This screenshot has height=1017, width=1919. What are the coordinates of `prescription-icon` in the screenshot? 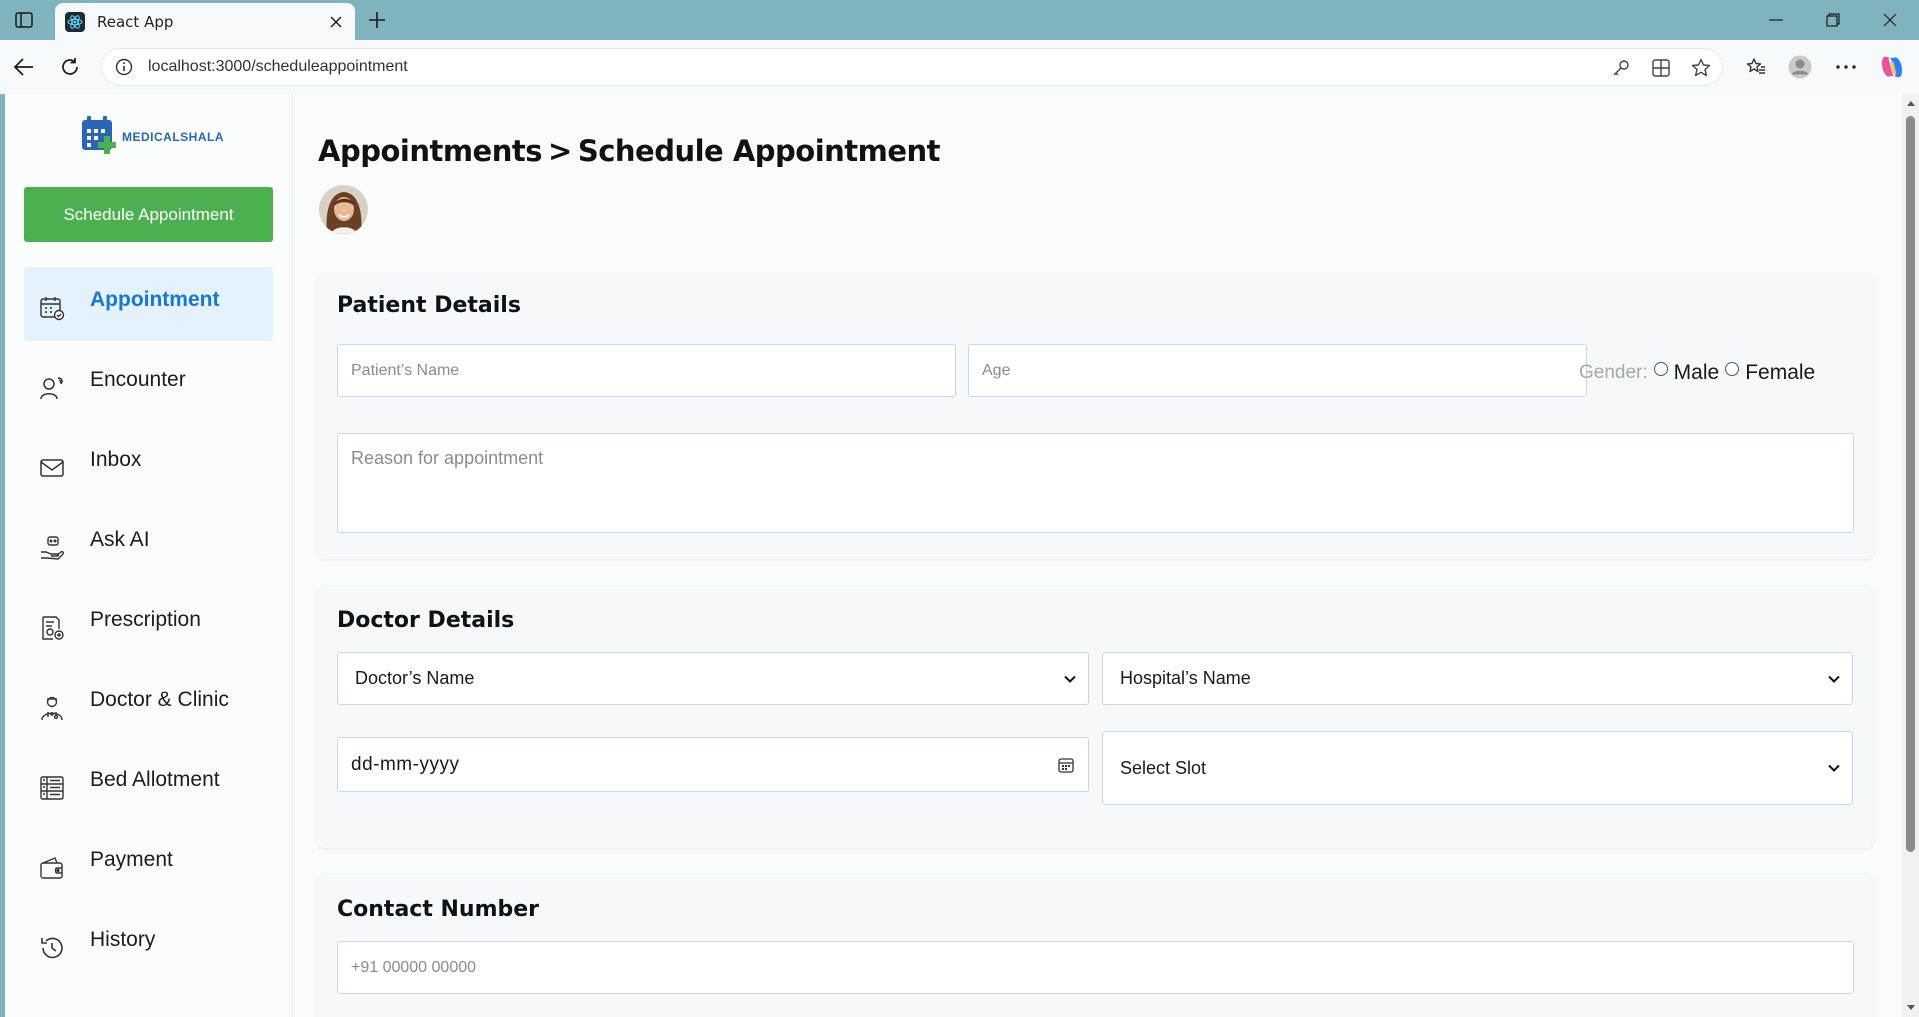 It's located at (52, 628).